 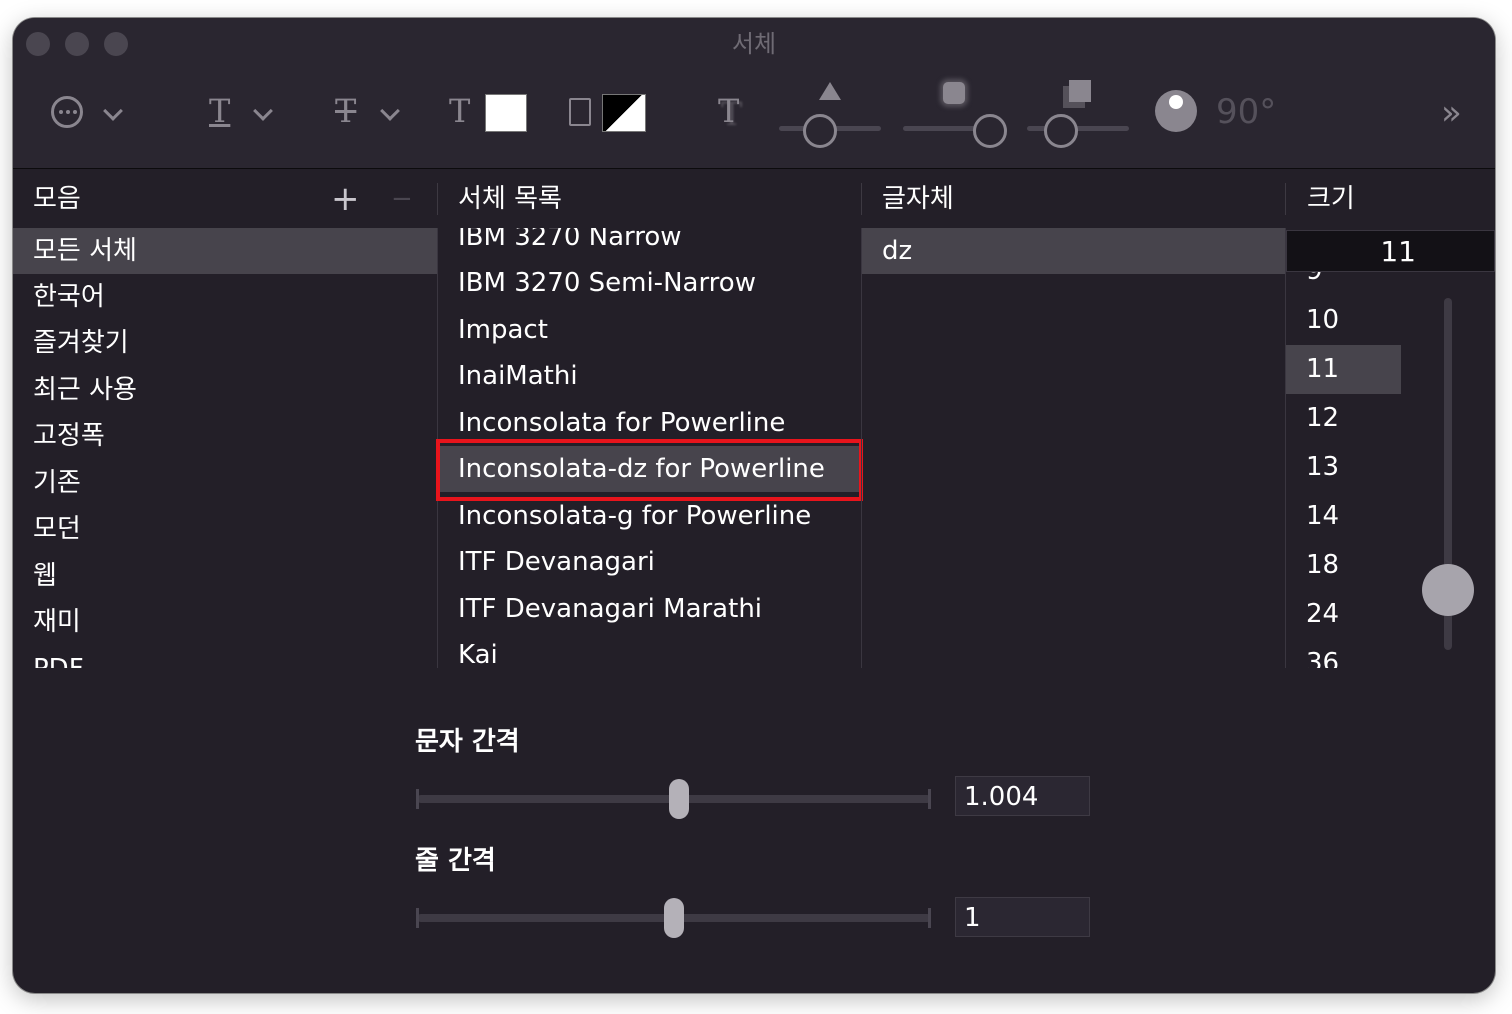 I want to click on angle-dial, so click(x=1176, y=111).